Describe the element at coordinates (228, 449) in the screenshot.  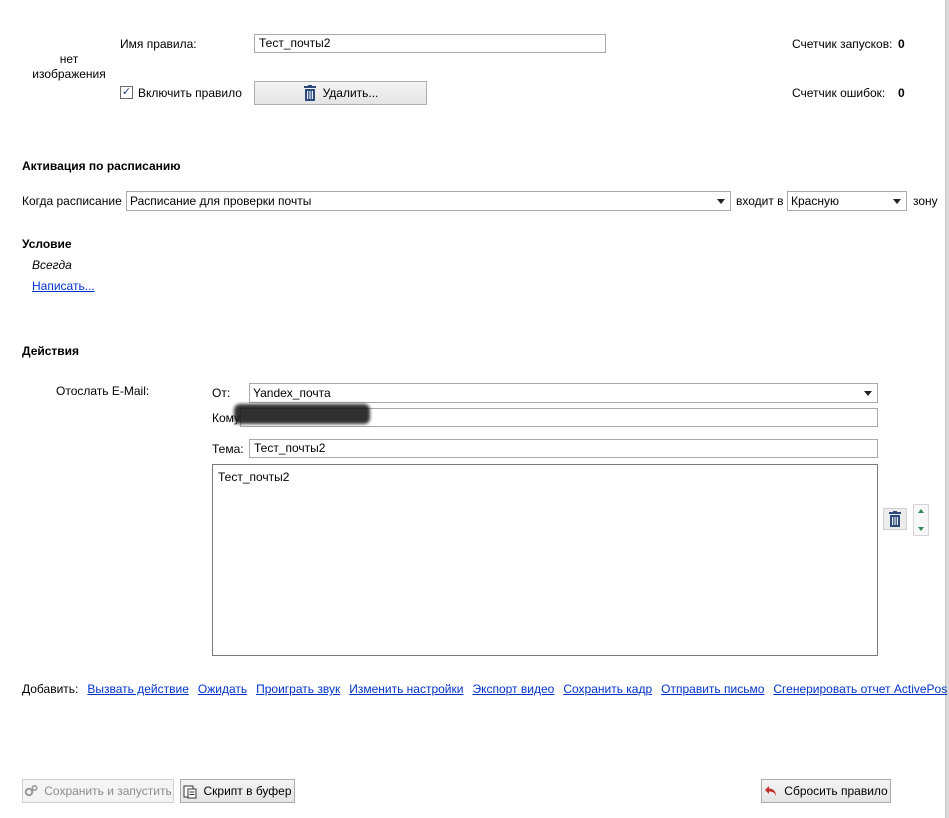
I see `subject-label: Тема:` at that location.